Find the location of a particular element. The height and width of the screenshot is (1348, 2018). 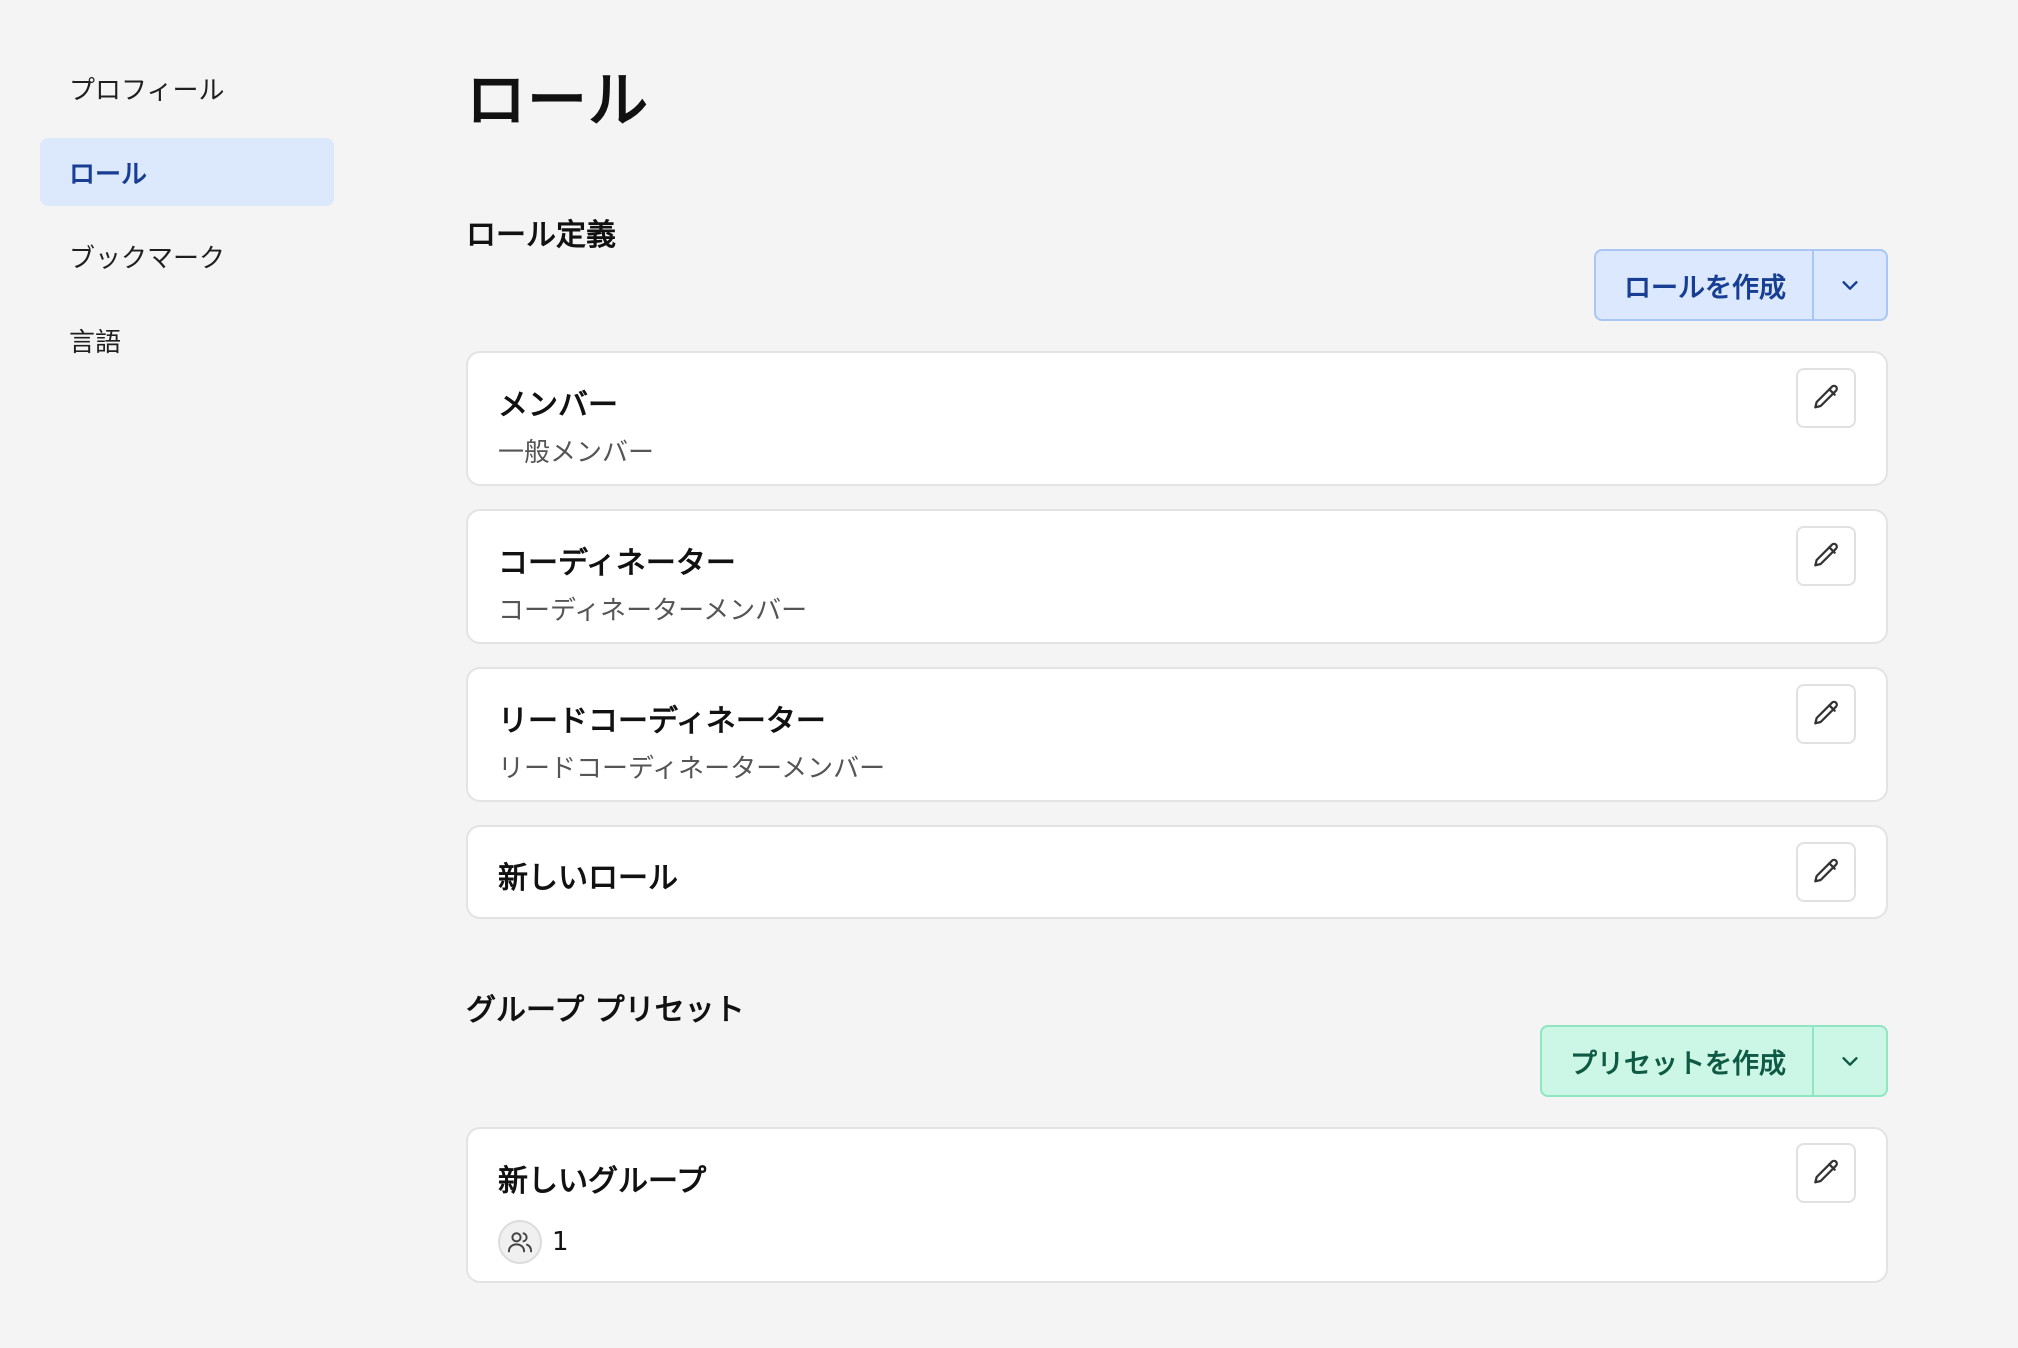

page-title: ロール is located at coordinates (557, 101).